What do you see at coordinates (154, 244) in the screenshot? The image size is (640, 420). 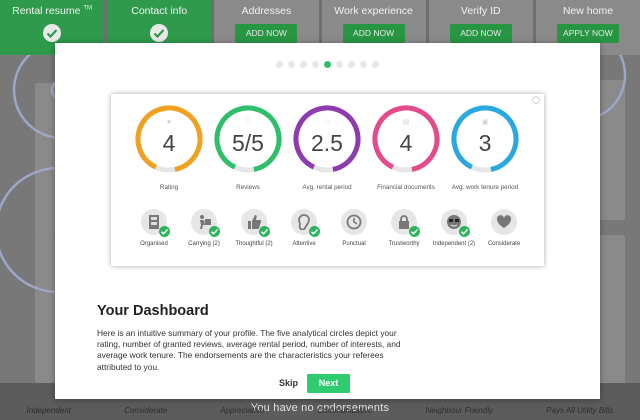 I see `badge-label: Organised` at bounding box center [154, 244].